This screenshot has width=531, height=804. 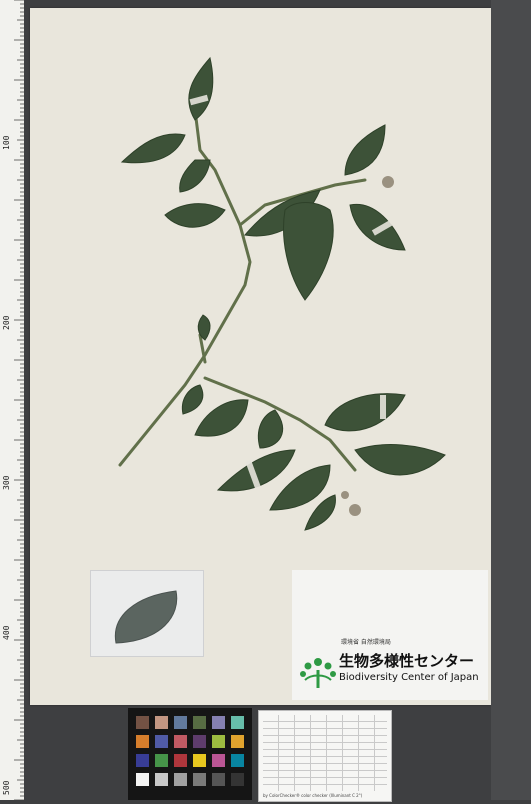 What do you see at coordinates (190, 754) in the screenshot?
I see `color-checker` at bounding box center [190, 754].